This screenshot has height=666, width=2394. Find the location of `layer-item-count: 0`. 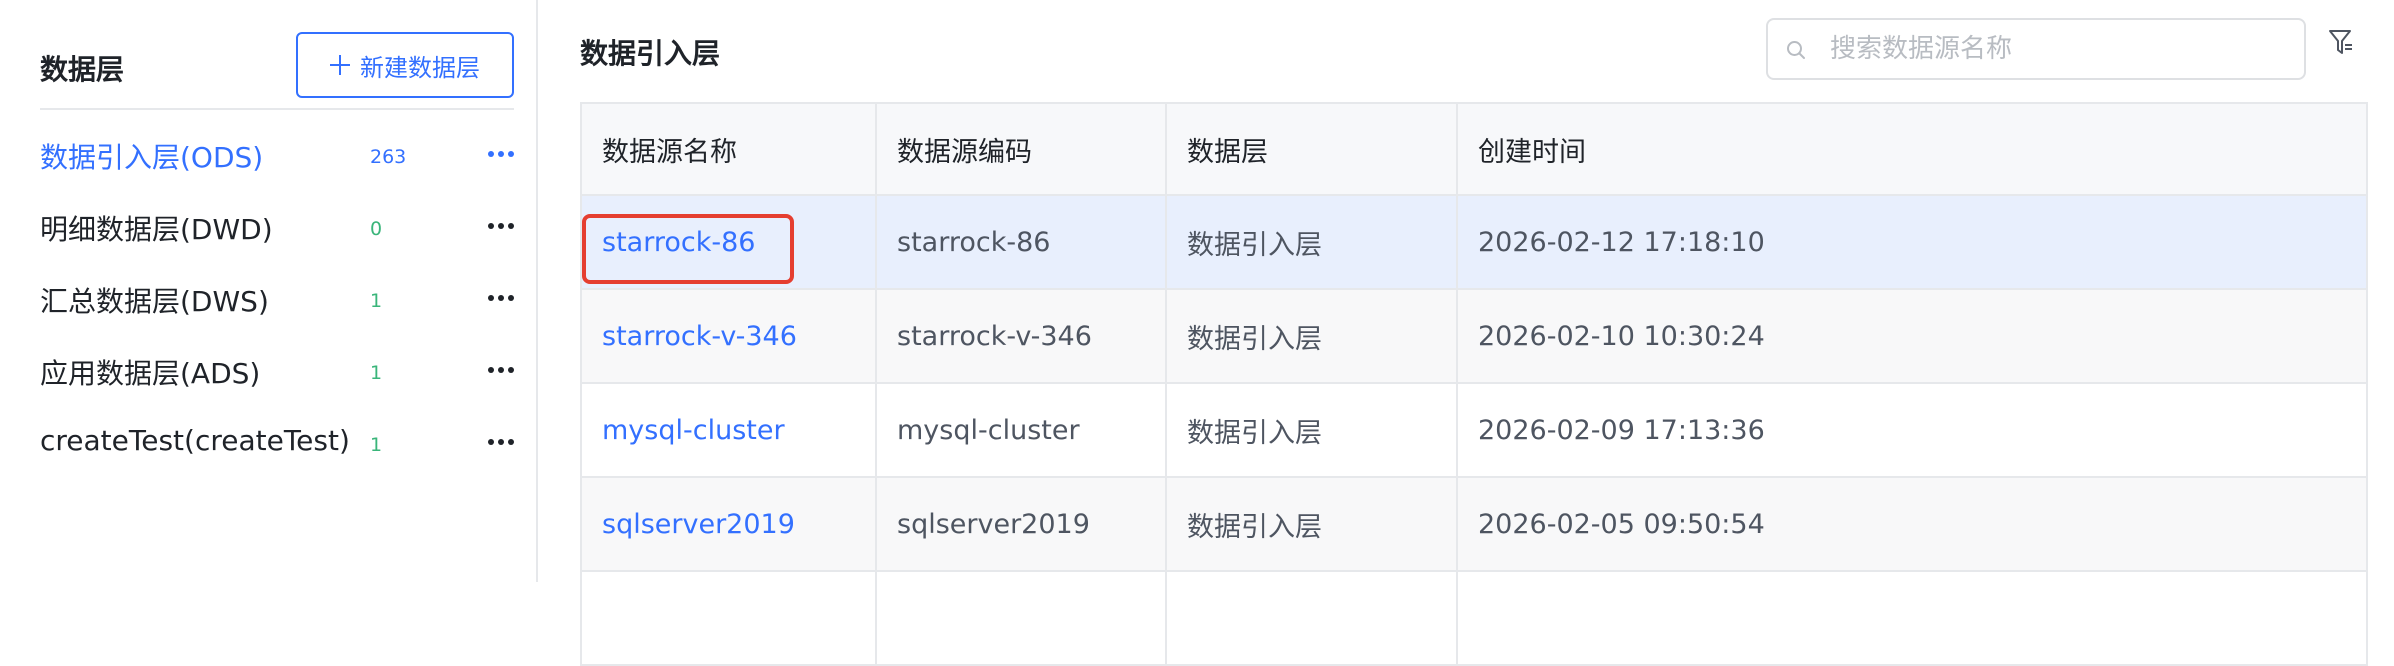

layer-item-count: 0 is located at coordinates (376, 229).